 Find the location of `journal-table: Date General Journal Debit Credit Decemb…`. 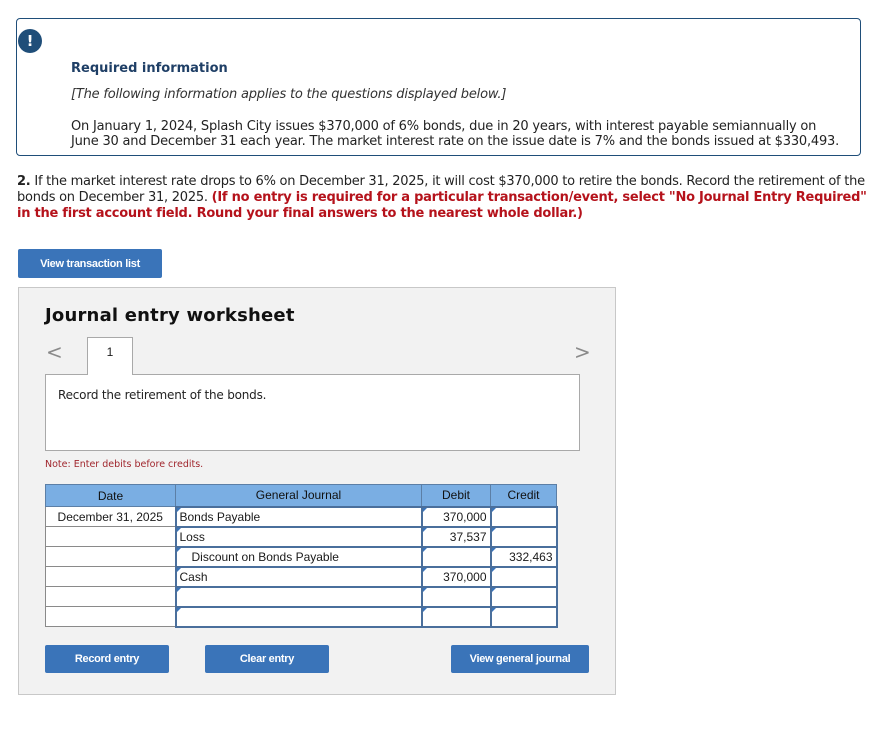

journal-table: Date General Journal Debit Credit Decemb… is located at coordinates (301, 556).